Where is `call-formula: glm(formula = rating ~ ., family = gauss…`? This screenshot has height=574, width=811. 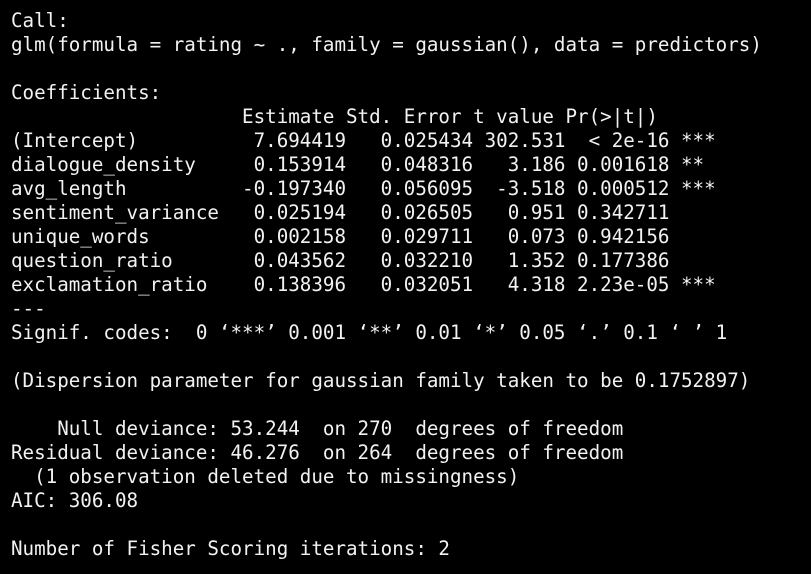
call-formula: glm(formula = rating ~ ., family = gauss… is located at coordinates (386, 44).